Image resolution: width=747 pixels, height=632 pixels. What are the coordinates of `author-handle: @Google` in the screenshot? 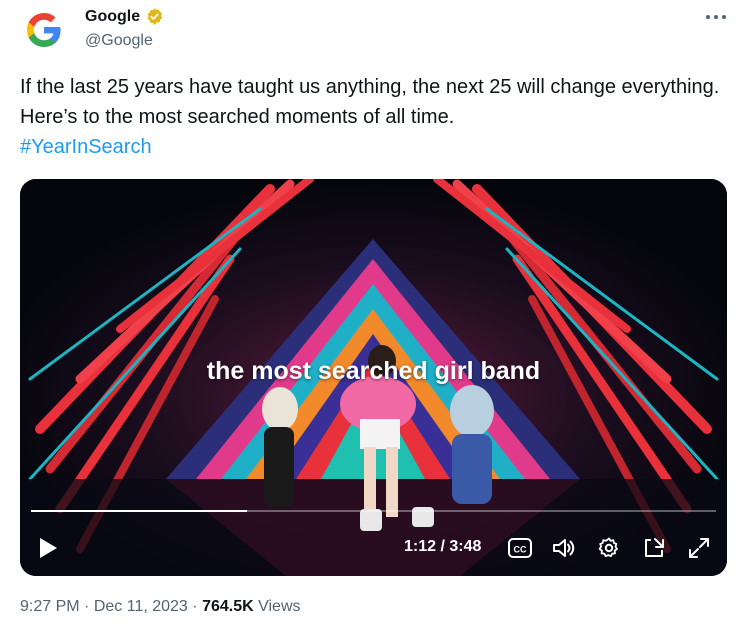 It's located at (119, 41).